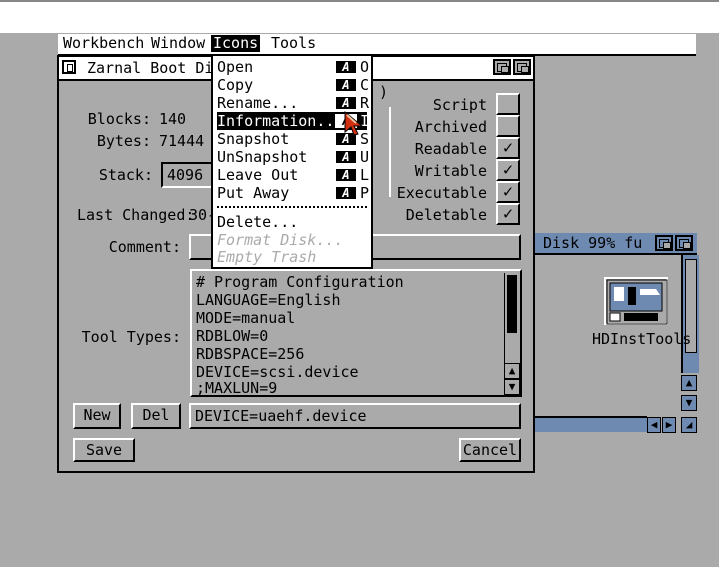  I want to click on stack-value: 4096, so click(185, 175).